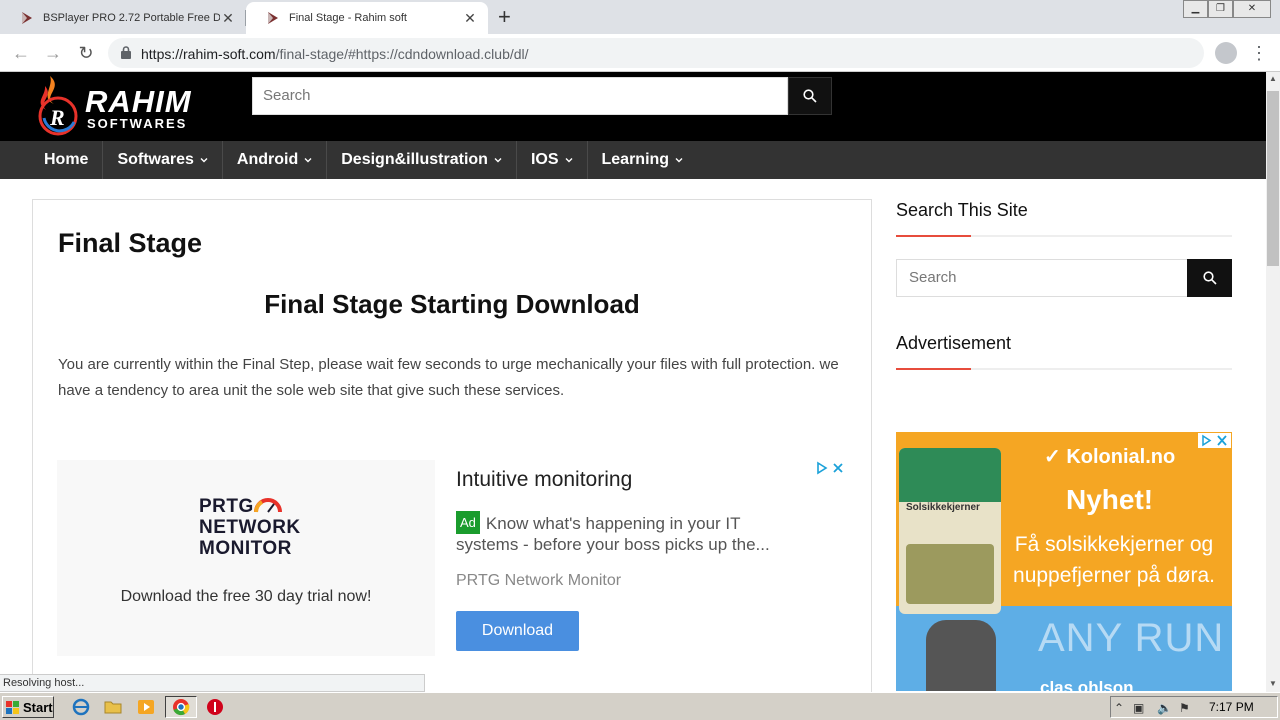  I want to click on forward-button: →, so click(53, 53).